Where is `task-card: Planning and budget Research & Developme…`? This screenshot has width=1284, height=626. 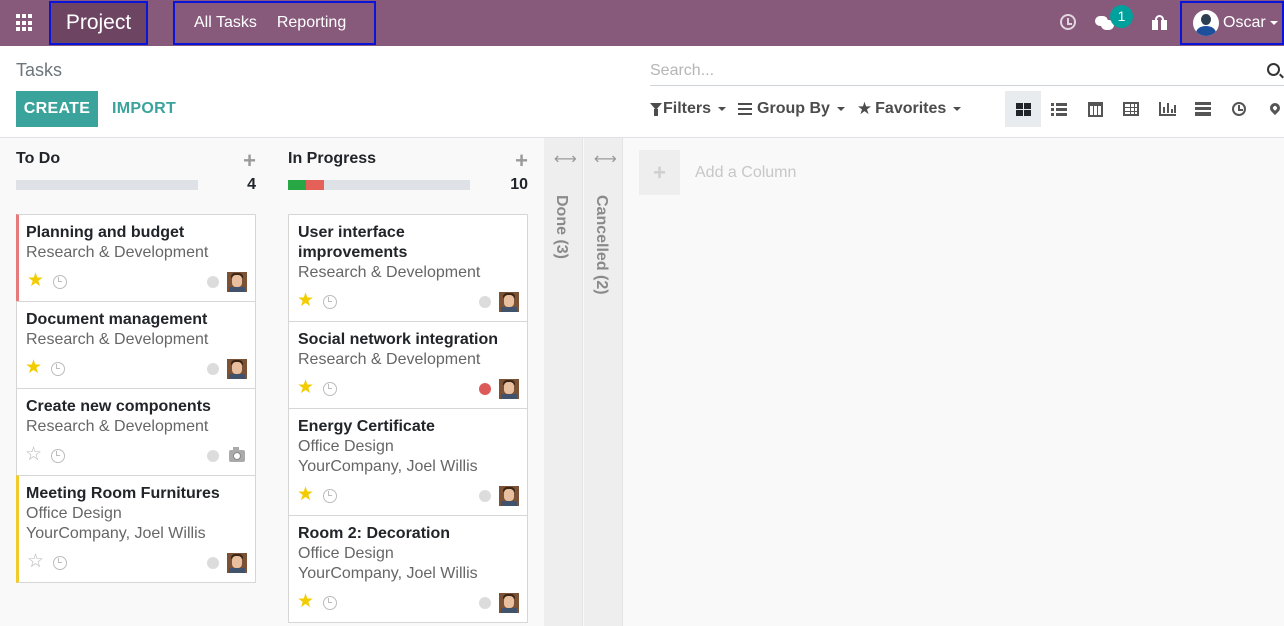
task-card: Planning and budget Research & Developme… is located at coordinates (136, 258).